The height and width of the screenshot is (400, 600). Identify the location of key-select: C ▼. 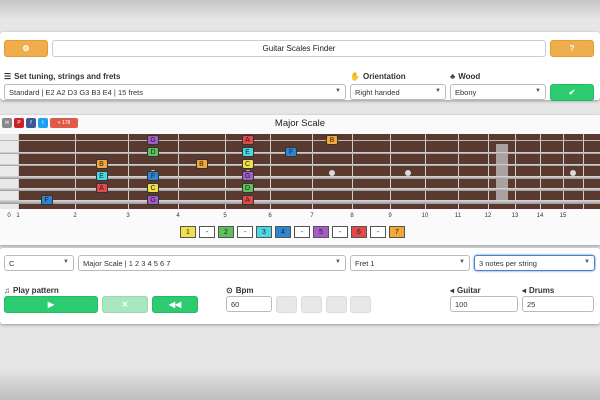
(39, 263).